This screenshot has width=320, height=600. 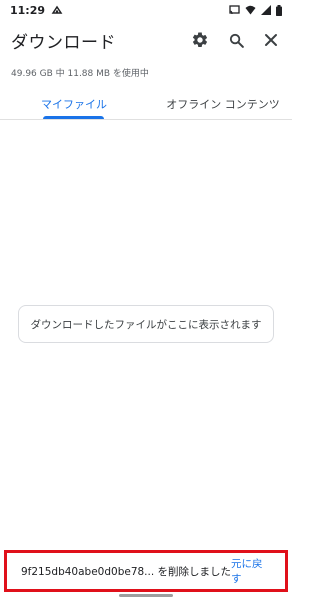 What do you see at coordinates (146, 104) in the screenshot?
I see `tab-bar: マイファイル オフライン コンテンツ` at bounding box center [146, 104].